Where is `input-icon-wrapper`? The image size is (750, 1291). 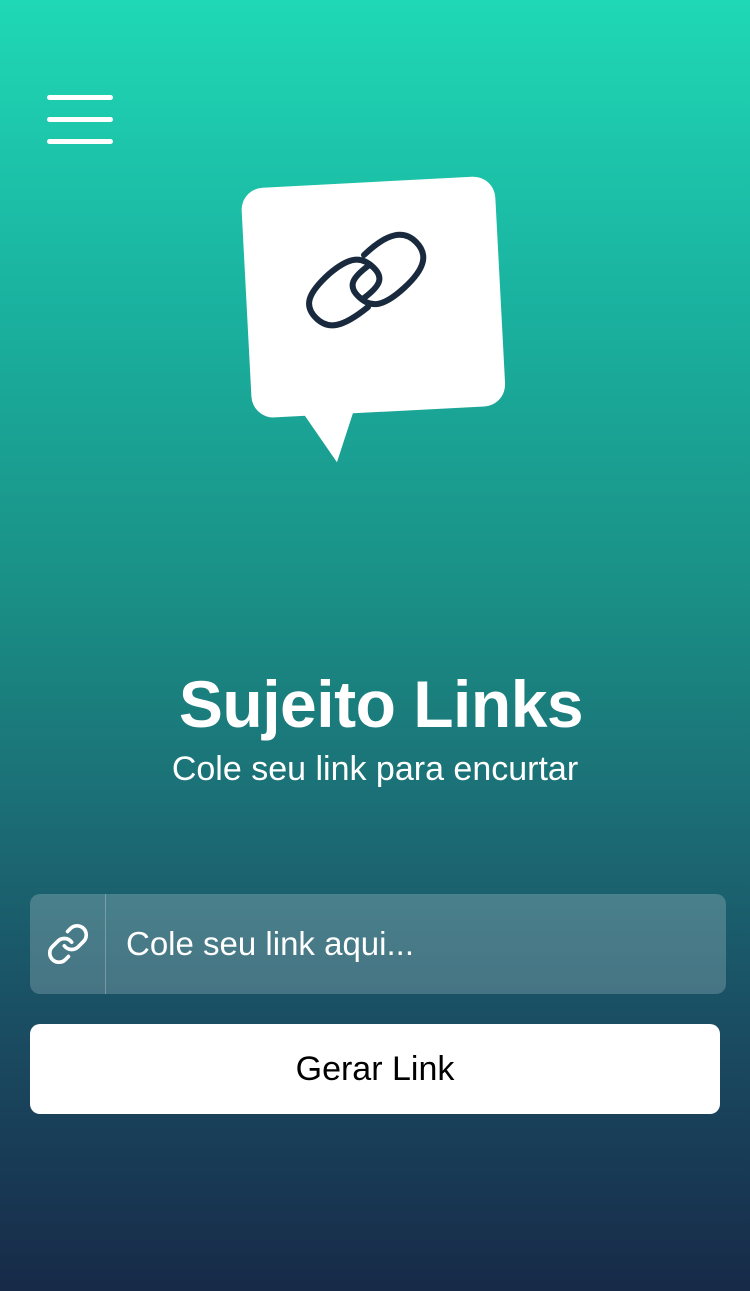 input-icon-wrapper is located at coordinates (68, 944).